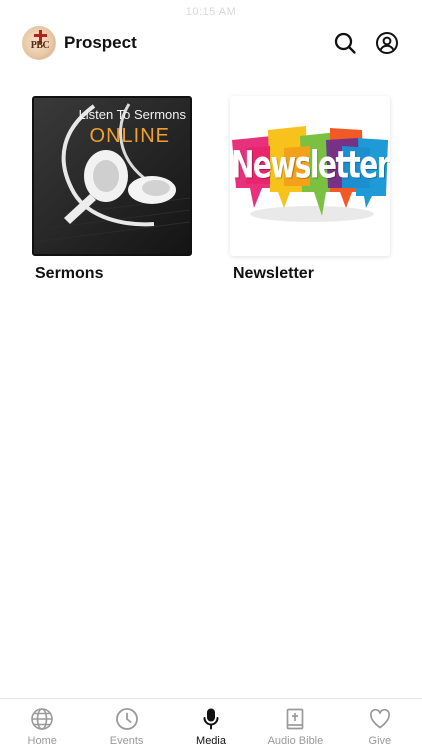  I want to click on sermons-thumbnail: Listen To Sermons ONLINE, so click(112, 176).